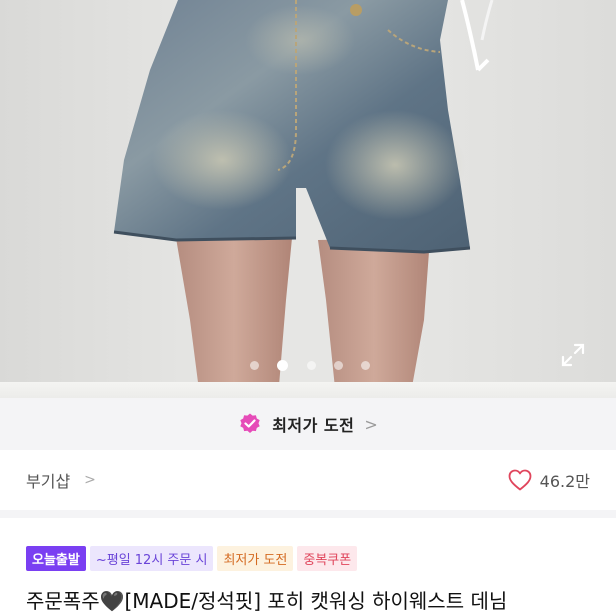 This screenshot has height=616, width=616. I want to click on floor-strip, so click(308, 390).